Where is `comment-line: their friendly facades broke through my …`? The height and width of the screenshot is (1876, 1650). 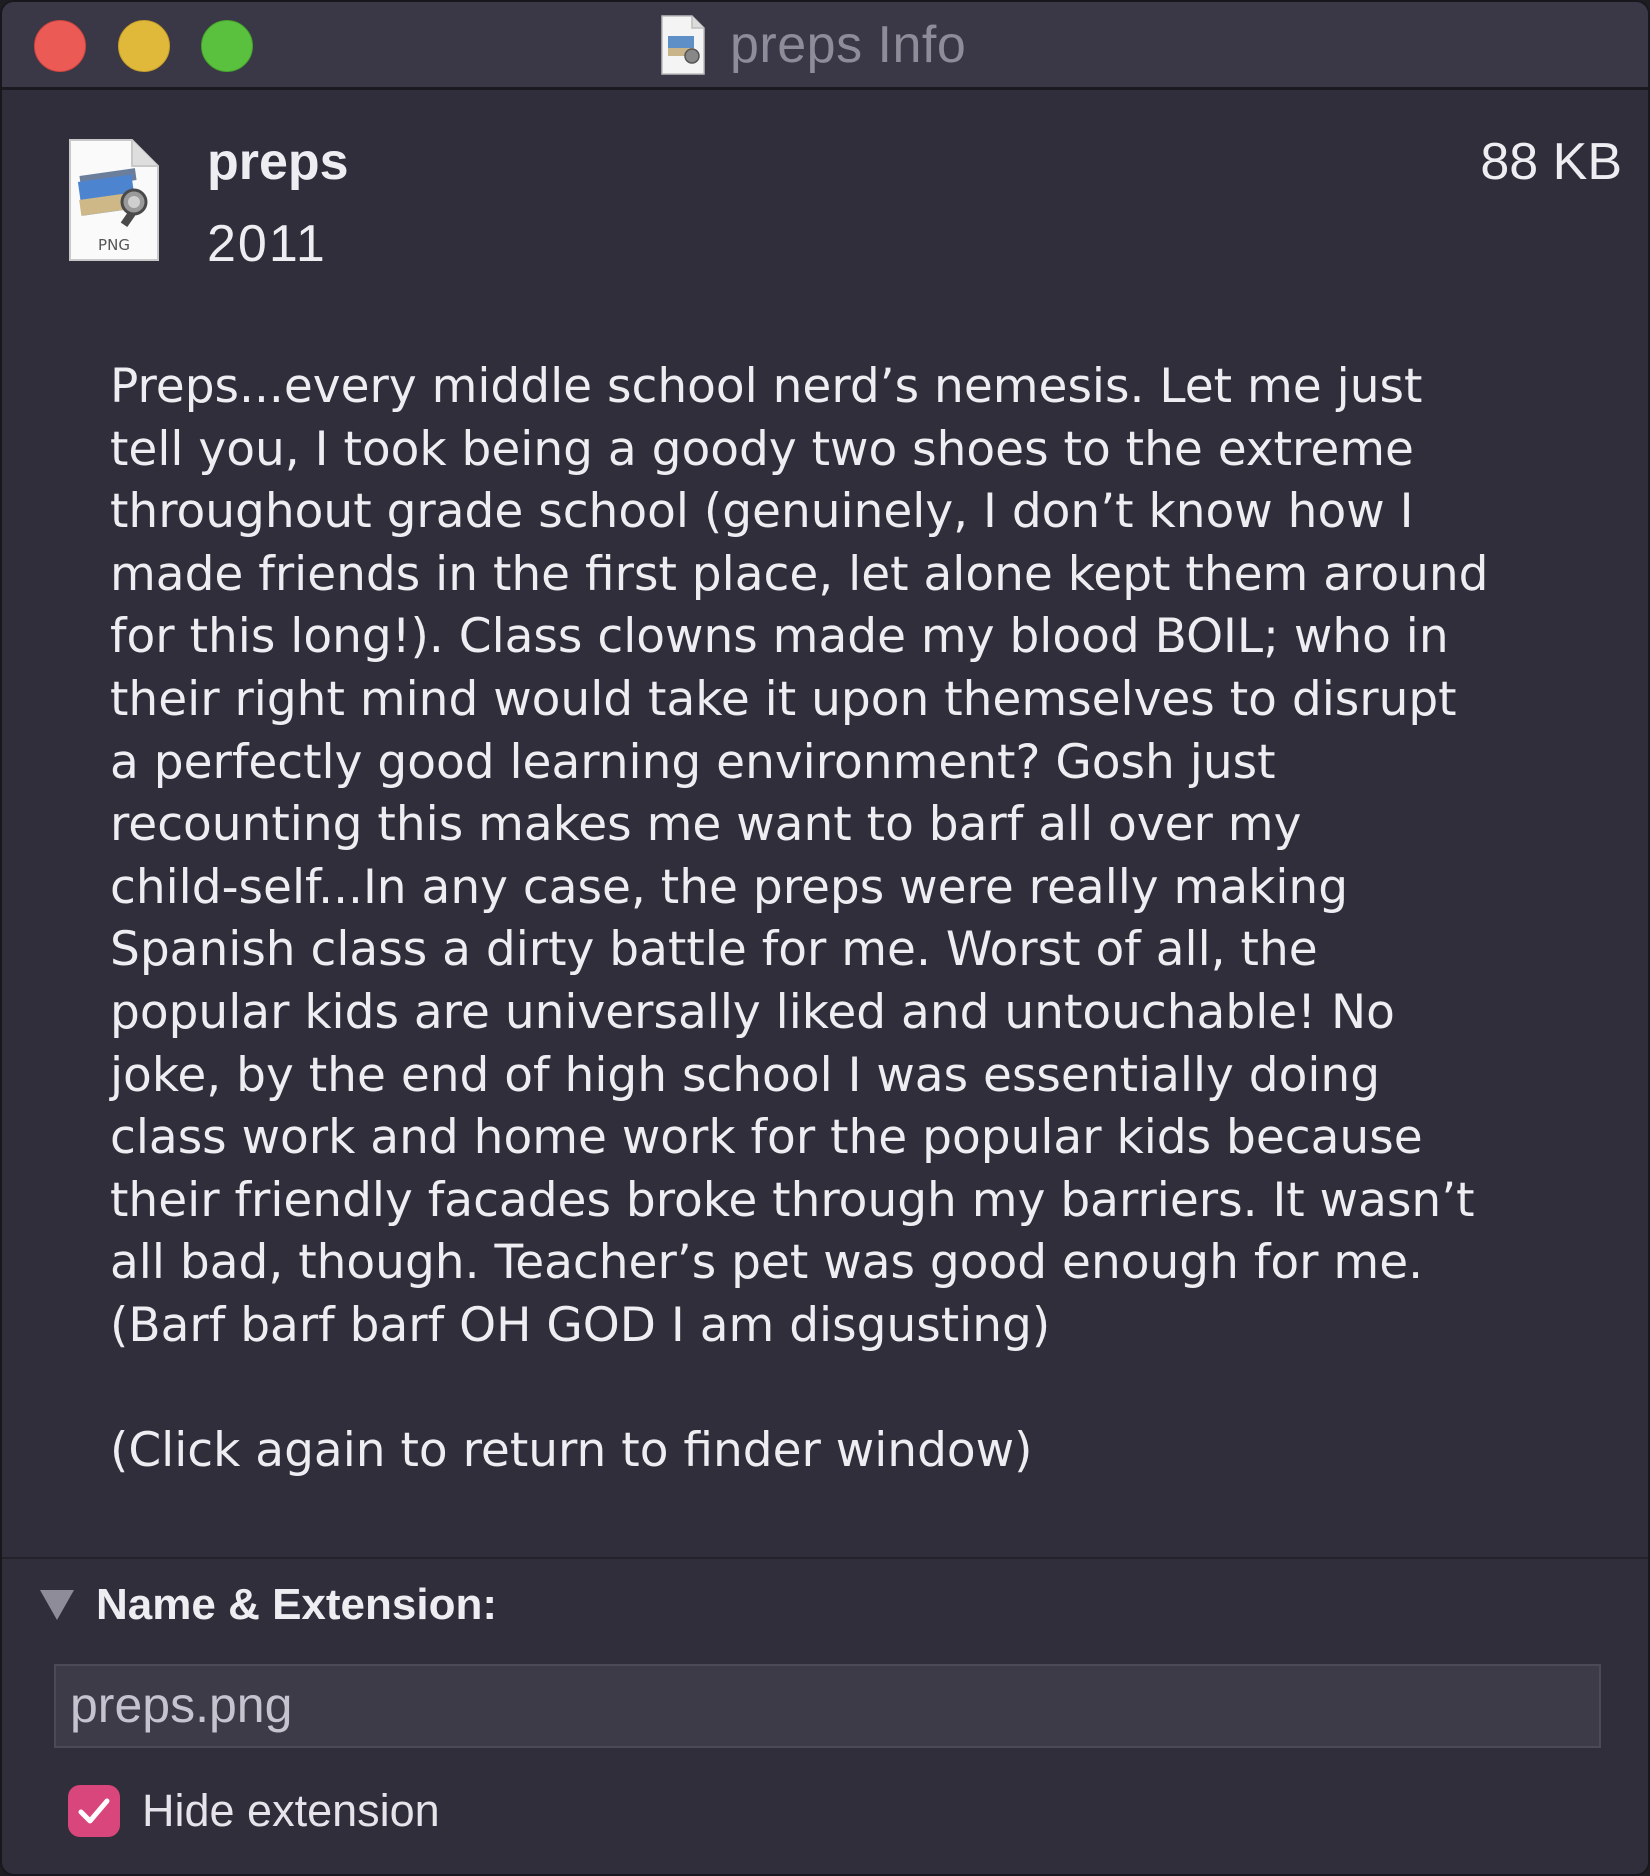
comment-line: their friendly facades broke through my … is located at coordinates (792, 1200).